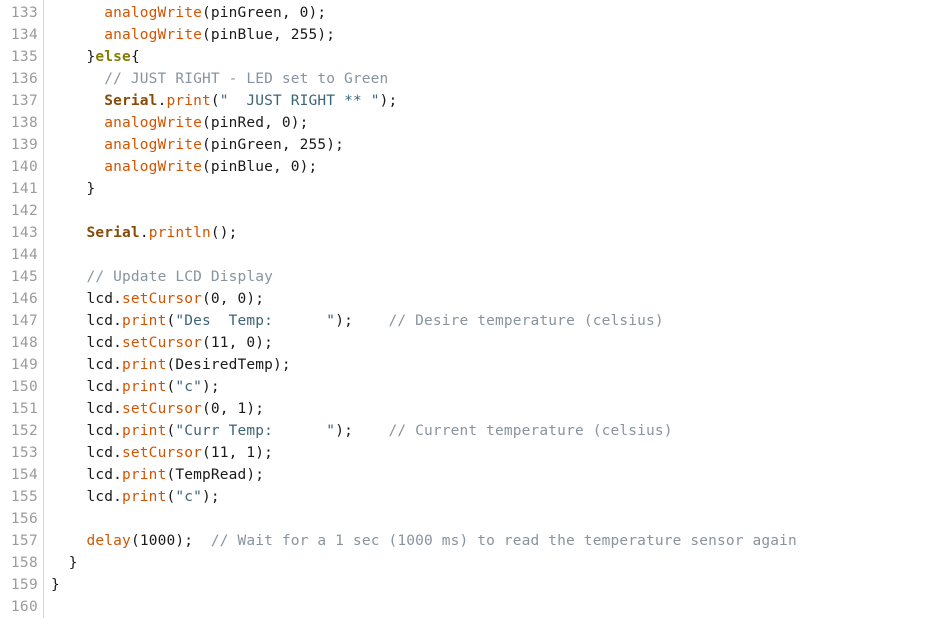 The image size is (938, 618). I want to click on line-number: 136, so click(24, 79).